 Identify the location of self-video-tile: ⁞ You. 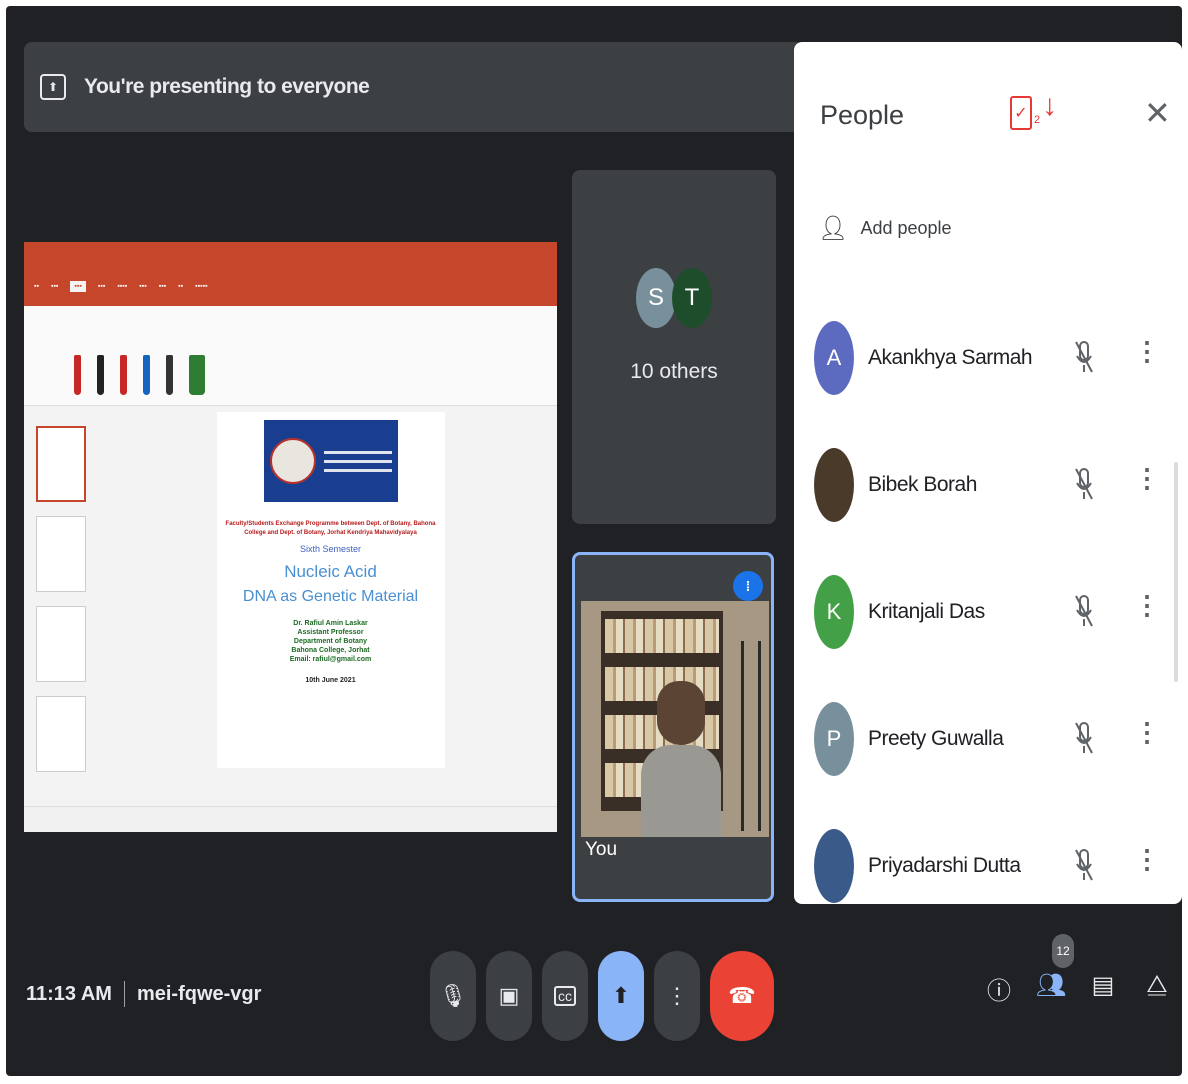
(673, 727).